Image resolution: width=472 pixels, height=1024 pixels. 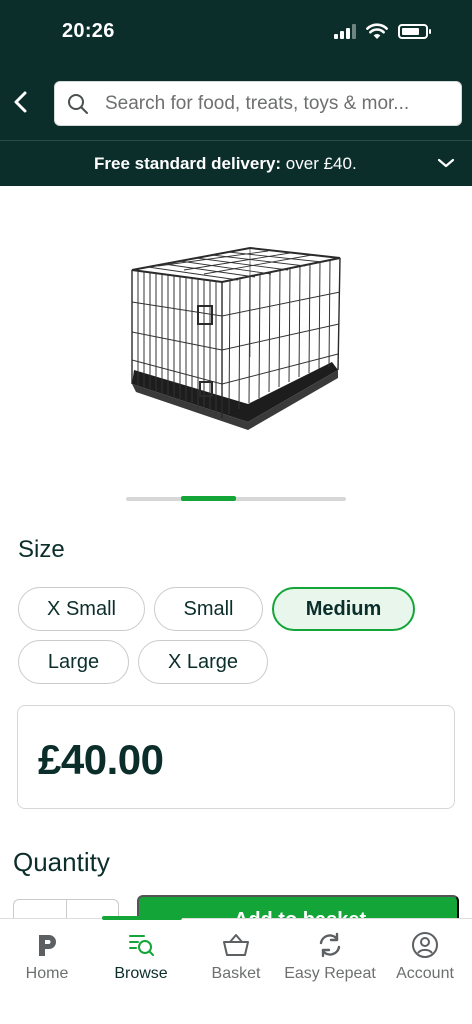 I want to click on tab-browse-label: Browse, so click(x=141, y=973).